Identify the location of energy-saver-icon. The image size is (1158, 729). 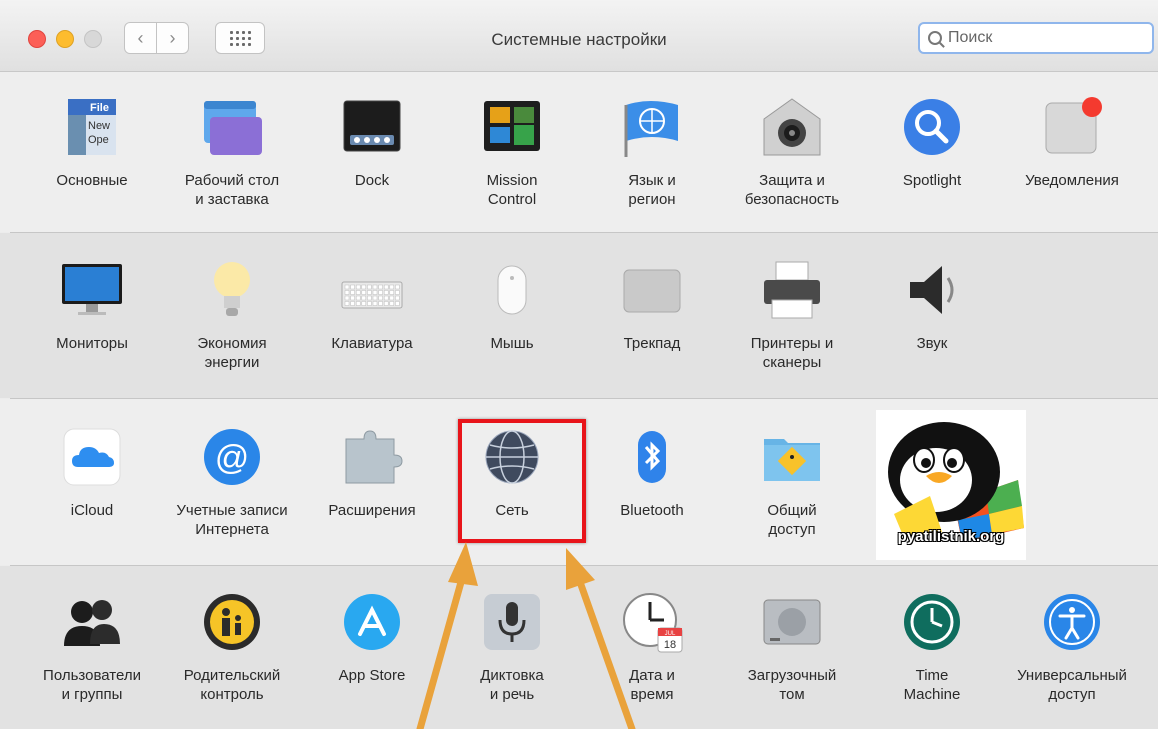
(232, 290).